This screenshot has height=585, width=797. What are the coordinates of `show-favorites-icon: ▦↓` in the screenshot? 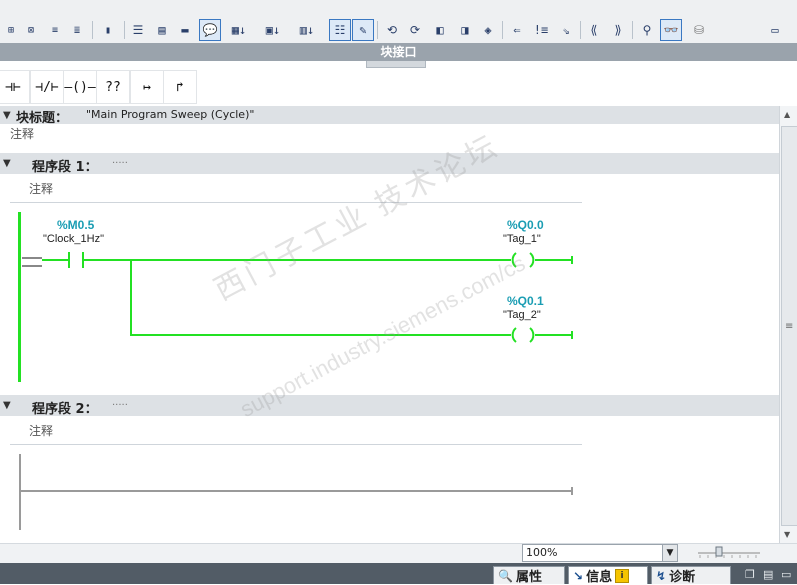 It's located at (239, 30).